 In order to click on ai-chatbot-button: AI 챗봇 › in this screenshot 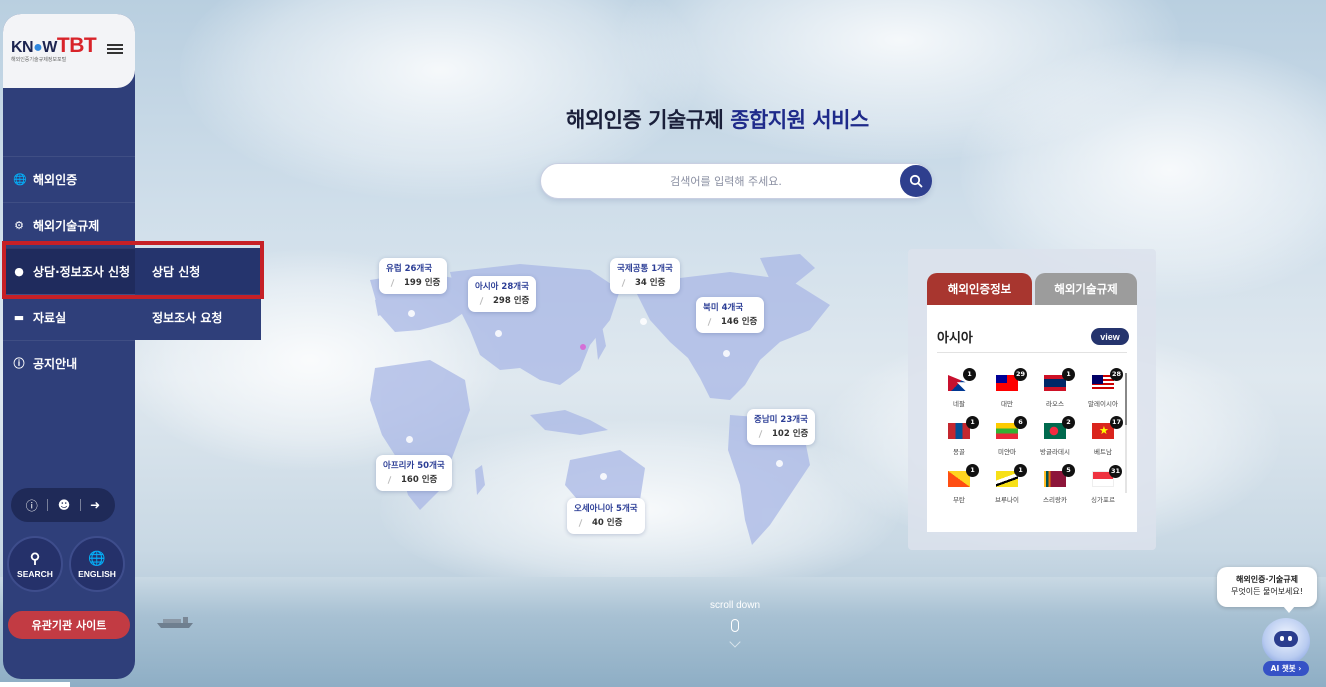, I will do `click(1286, 668)`.